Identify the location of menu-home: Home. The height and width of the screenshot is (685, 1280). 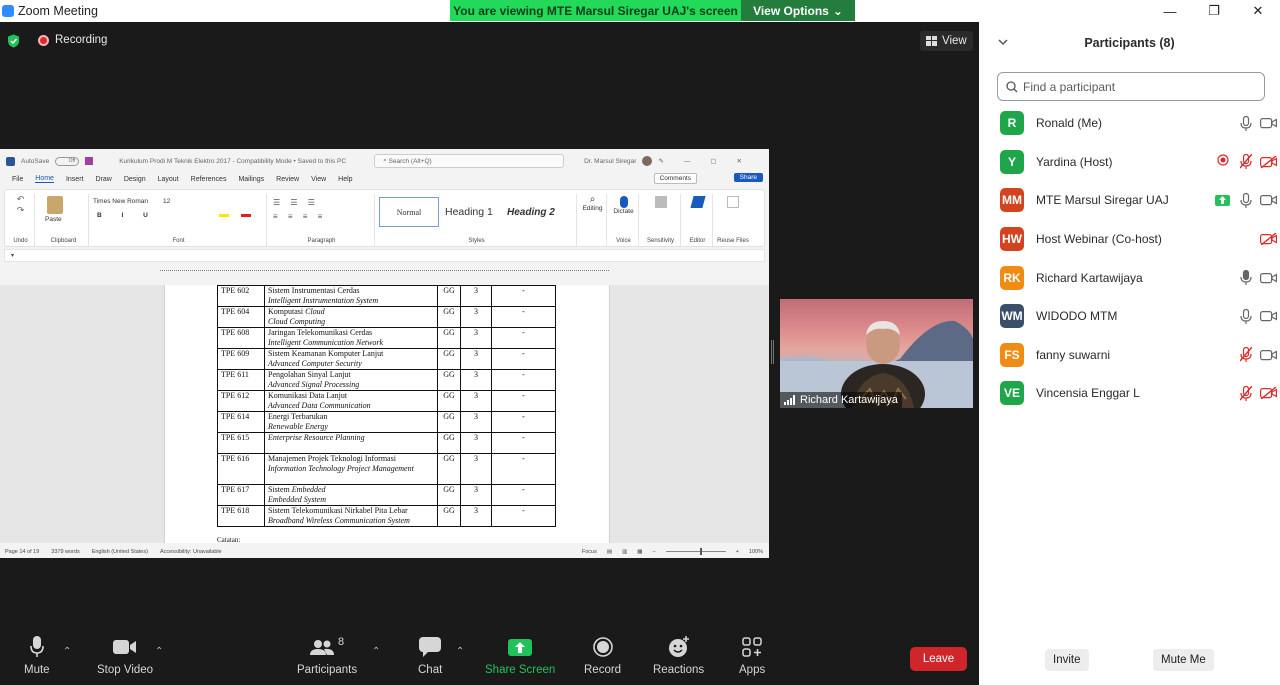
(44, 179).